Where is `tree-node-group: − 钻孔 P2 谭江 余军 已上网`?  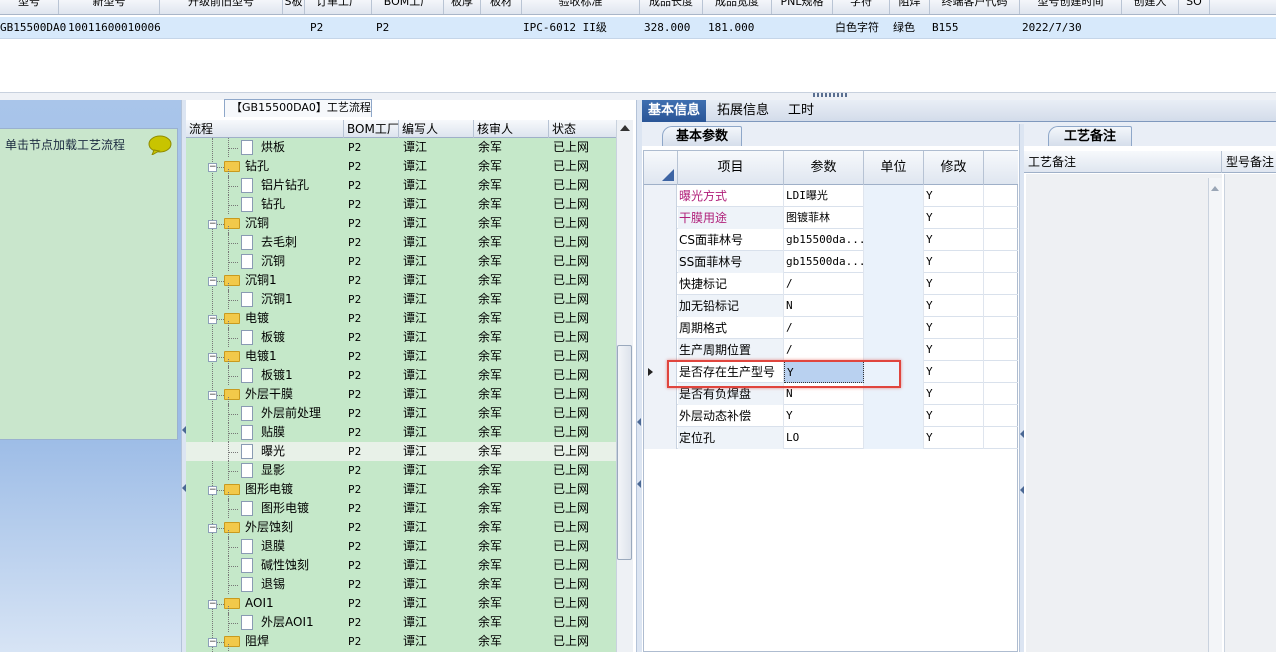 tree-node-group: − 钻孔 P2 谭江 余军 已上网 is located at coordinates (401, 167).